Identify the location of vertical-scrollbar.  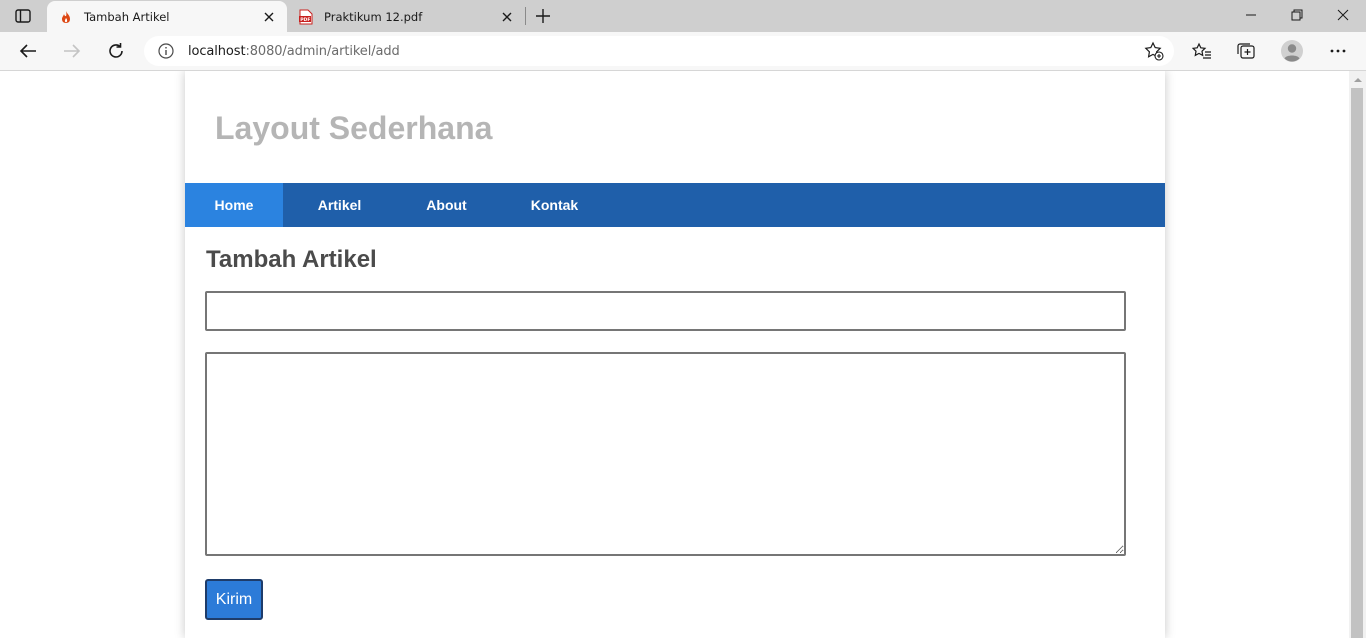
(1357, 354).